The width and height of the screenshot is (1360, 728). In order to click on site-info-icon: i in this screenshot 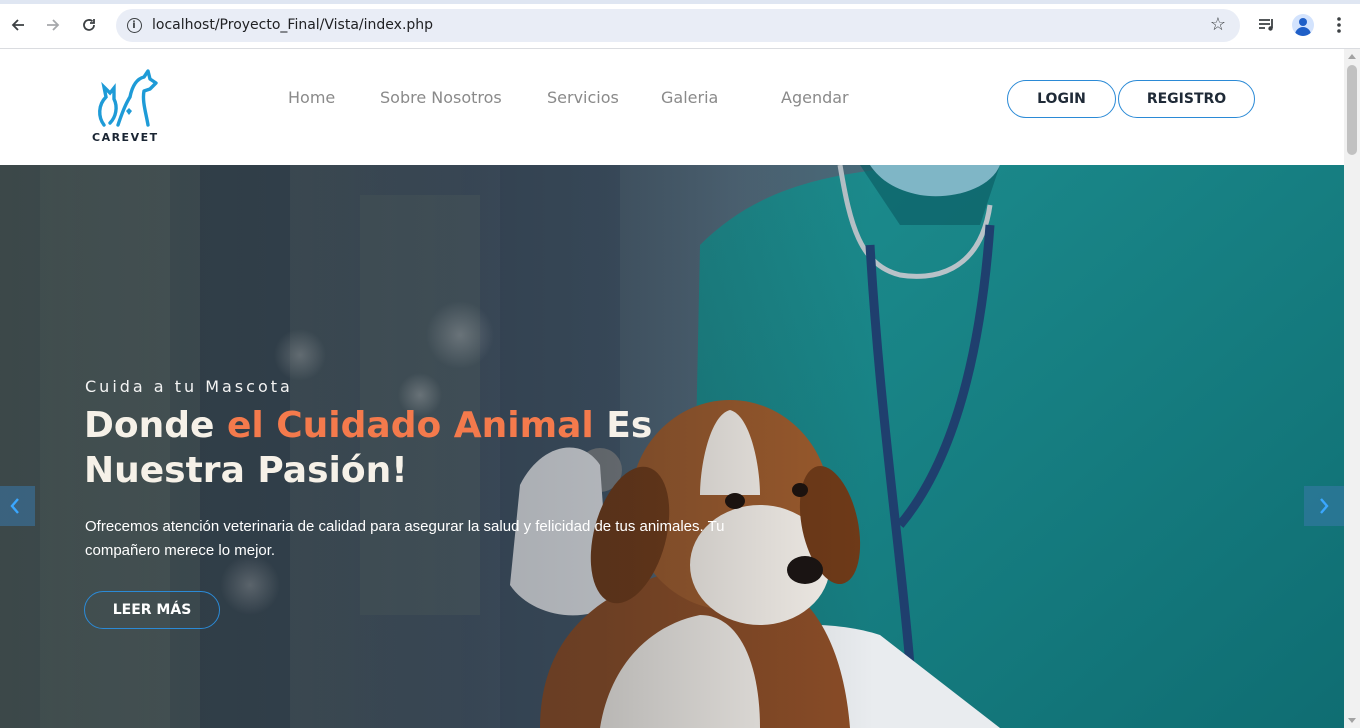, I will do `click(134, 25)`.